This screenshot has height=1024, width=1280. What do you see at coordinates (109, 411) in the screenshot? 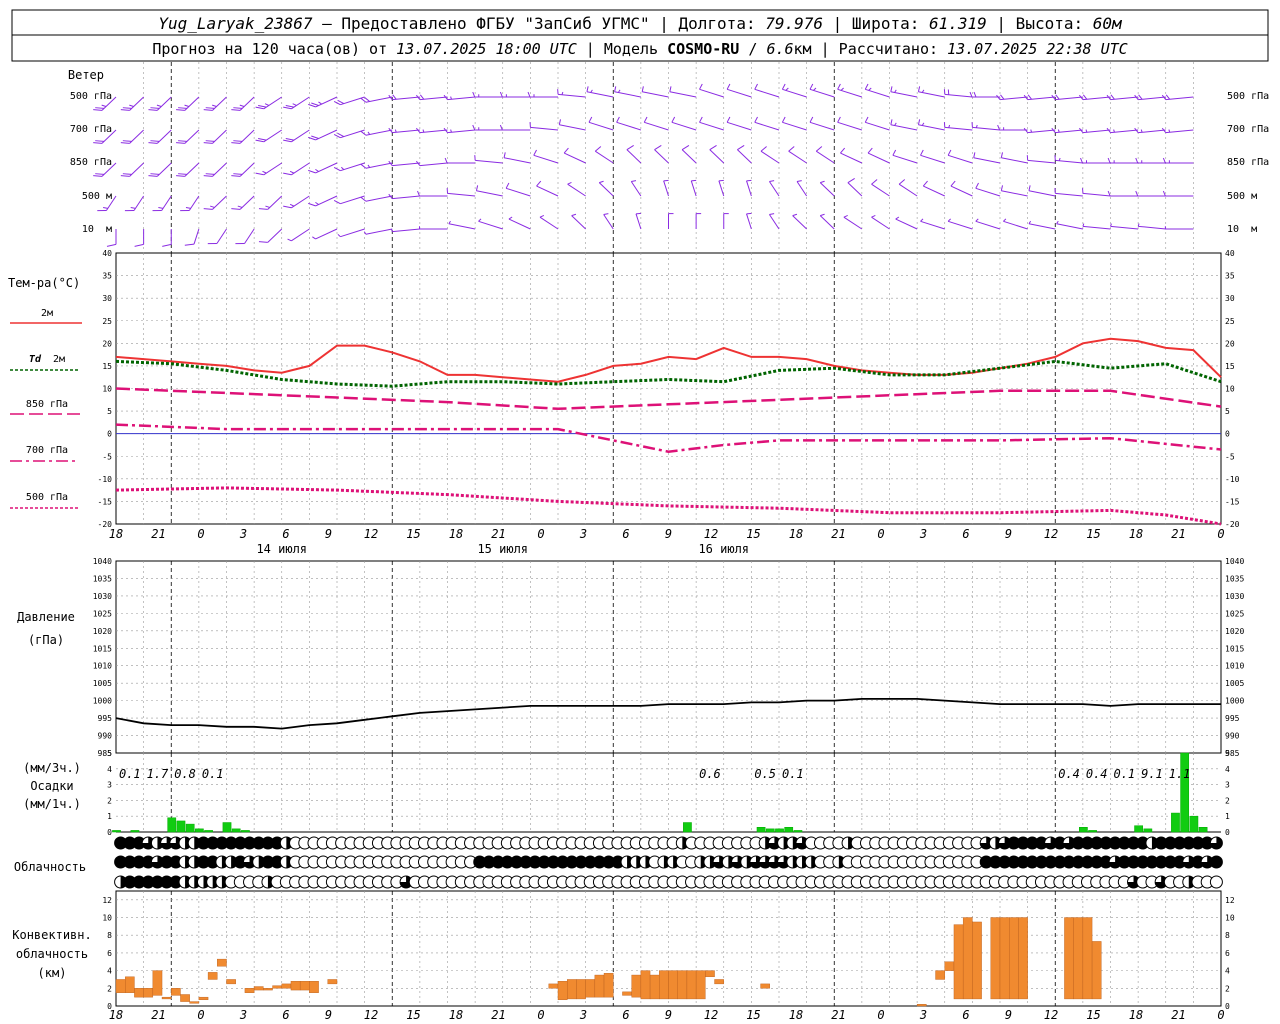
I see `temp-tick-left: 5` at bounding box center [109, 411].